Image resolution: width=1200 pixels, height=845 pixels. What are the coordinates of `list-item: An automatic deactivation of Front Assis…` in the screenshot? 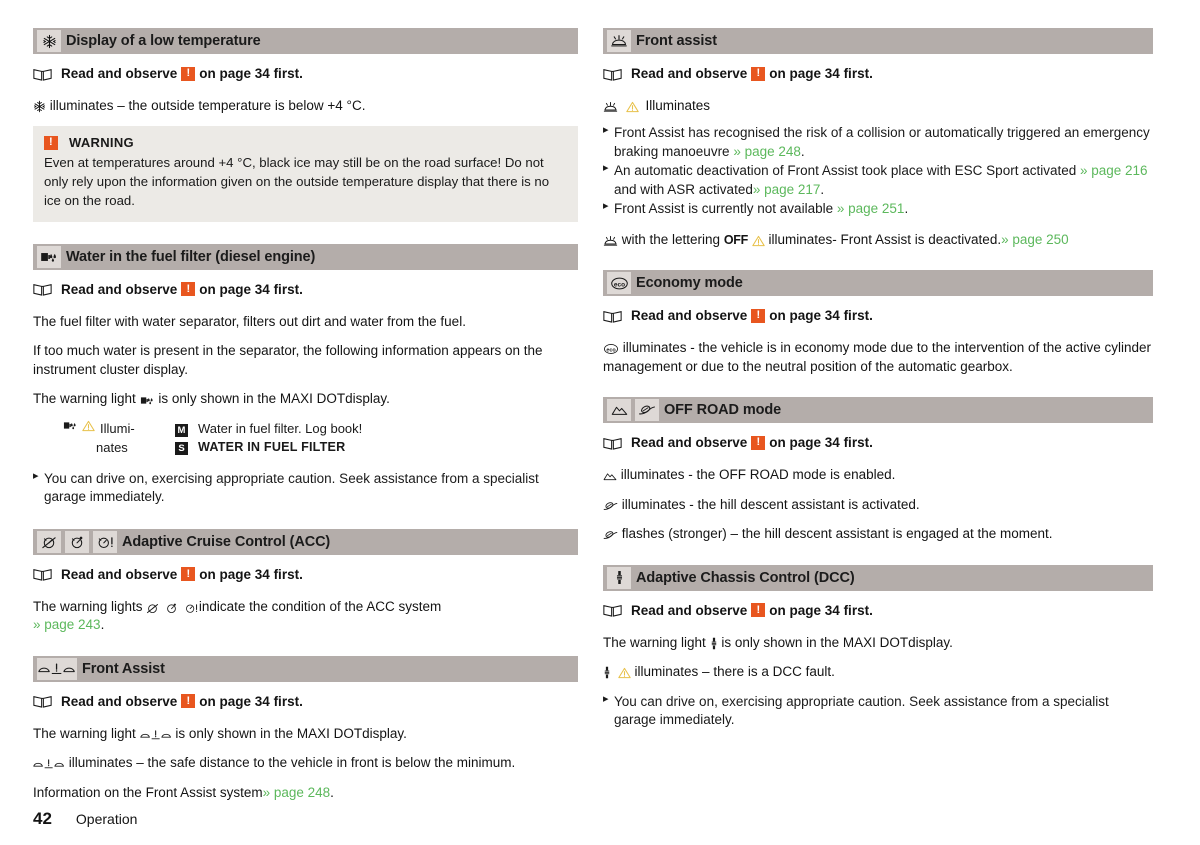 It's located at (878, 180).